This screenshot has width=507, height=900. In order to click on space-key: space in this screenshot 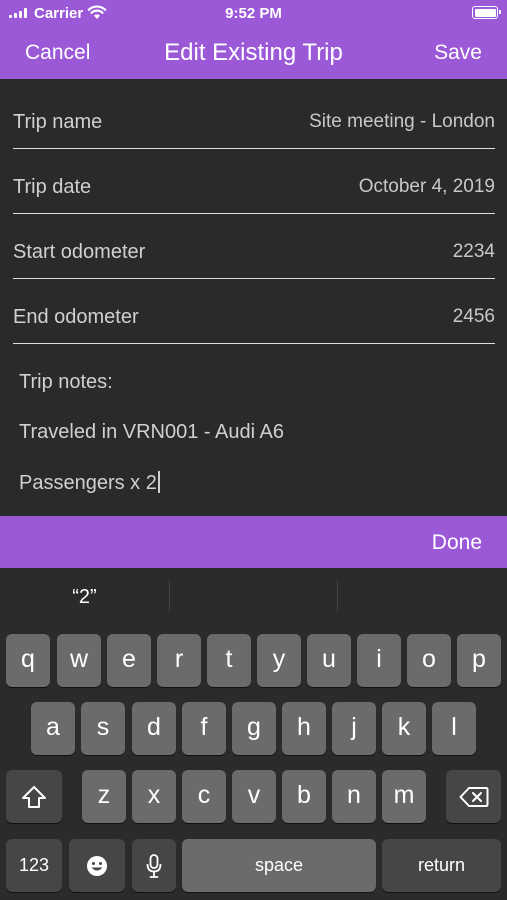, I will do `click(279, 865)`.